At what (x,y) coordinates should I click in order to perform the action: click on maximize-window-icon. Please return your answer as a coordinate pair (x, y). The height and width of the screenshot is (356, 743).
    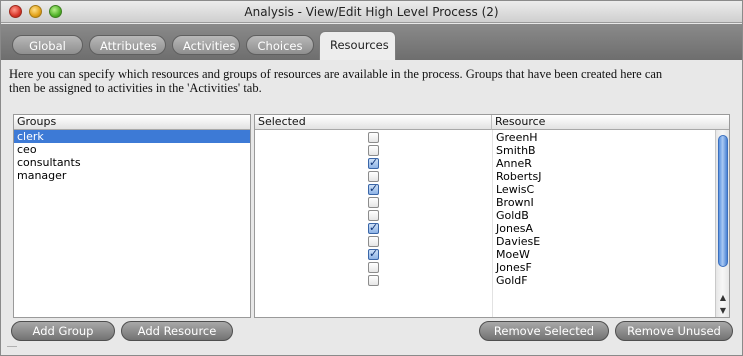
    Looking at the image, I should click on (55, 11).